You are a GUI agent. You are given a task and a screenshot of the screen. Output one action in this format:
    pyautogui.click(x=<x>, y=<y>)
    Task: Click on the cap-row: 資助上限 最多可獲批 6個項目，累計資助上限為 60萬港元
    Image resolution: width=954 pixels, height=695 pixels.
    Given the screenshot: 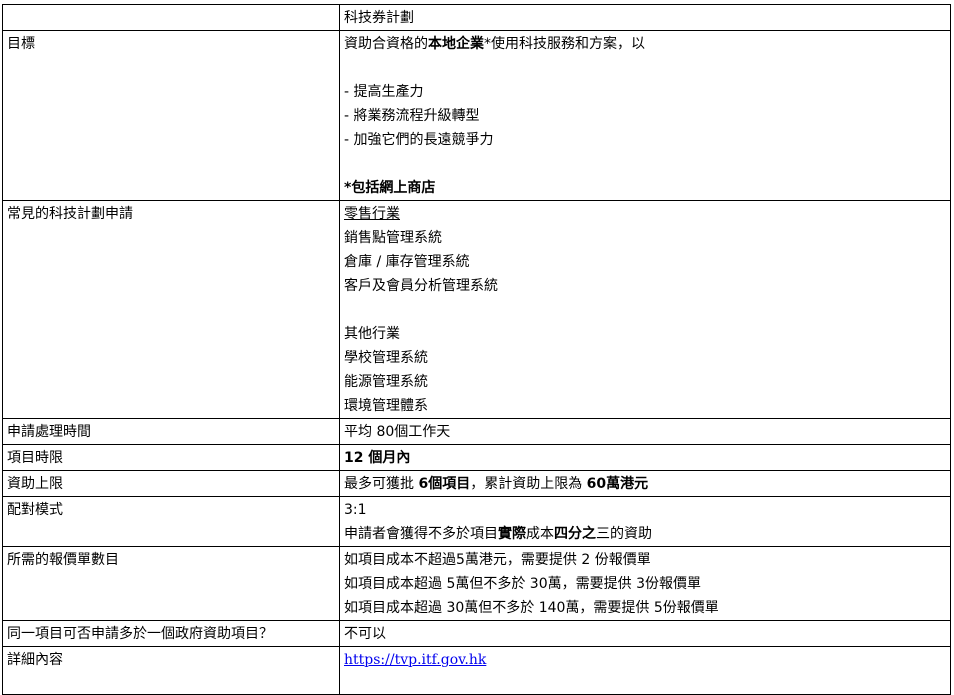 What is the action you would take?
    pyautogui.click(x=476, y=483)
    